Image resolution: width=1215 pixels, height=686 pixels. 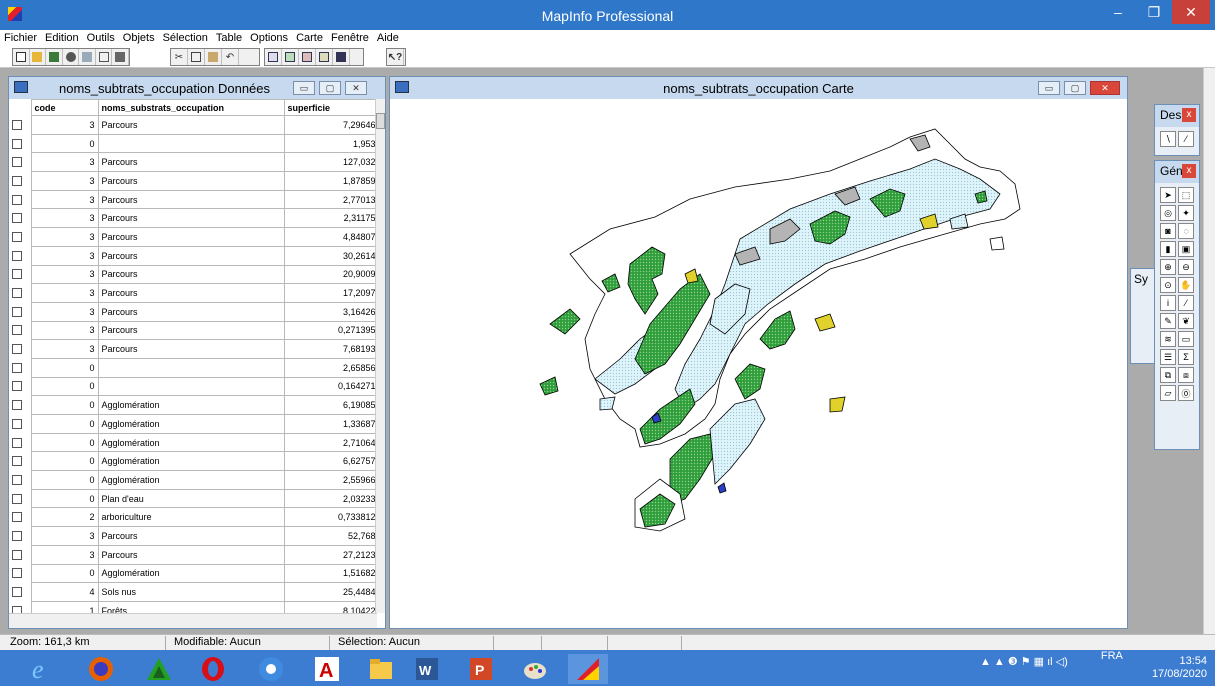 What do you see at coordinates (1112, 656) in the screenshot?
I see `language-indicator: FRA` at bounding box center [1112, 656].